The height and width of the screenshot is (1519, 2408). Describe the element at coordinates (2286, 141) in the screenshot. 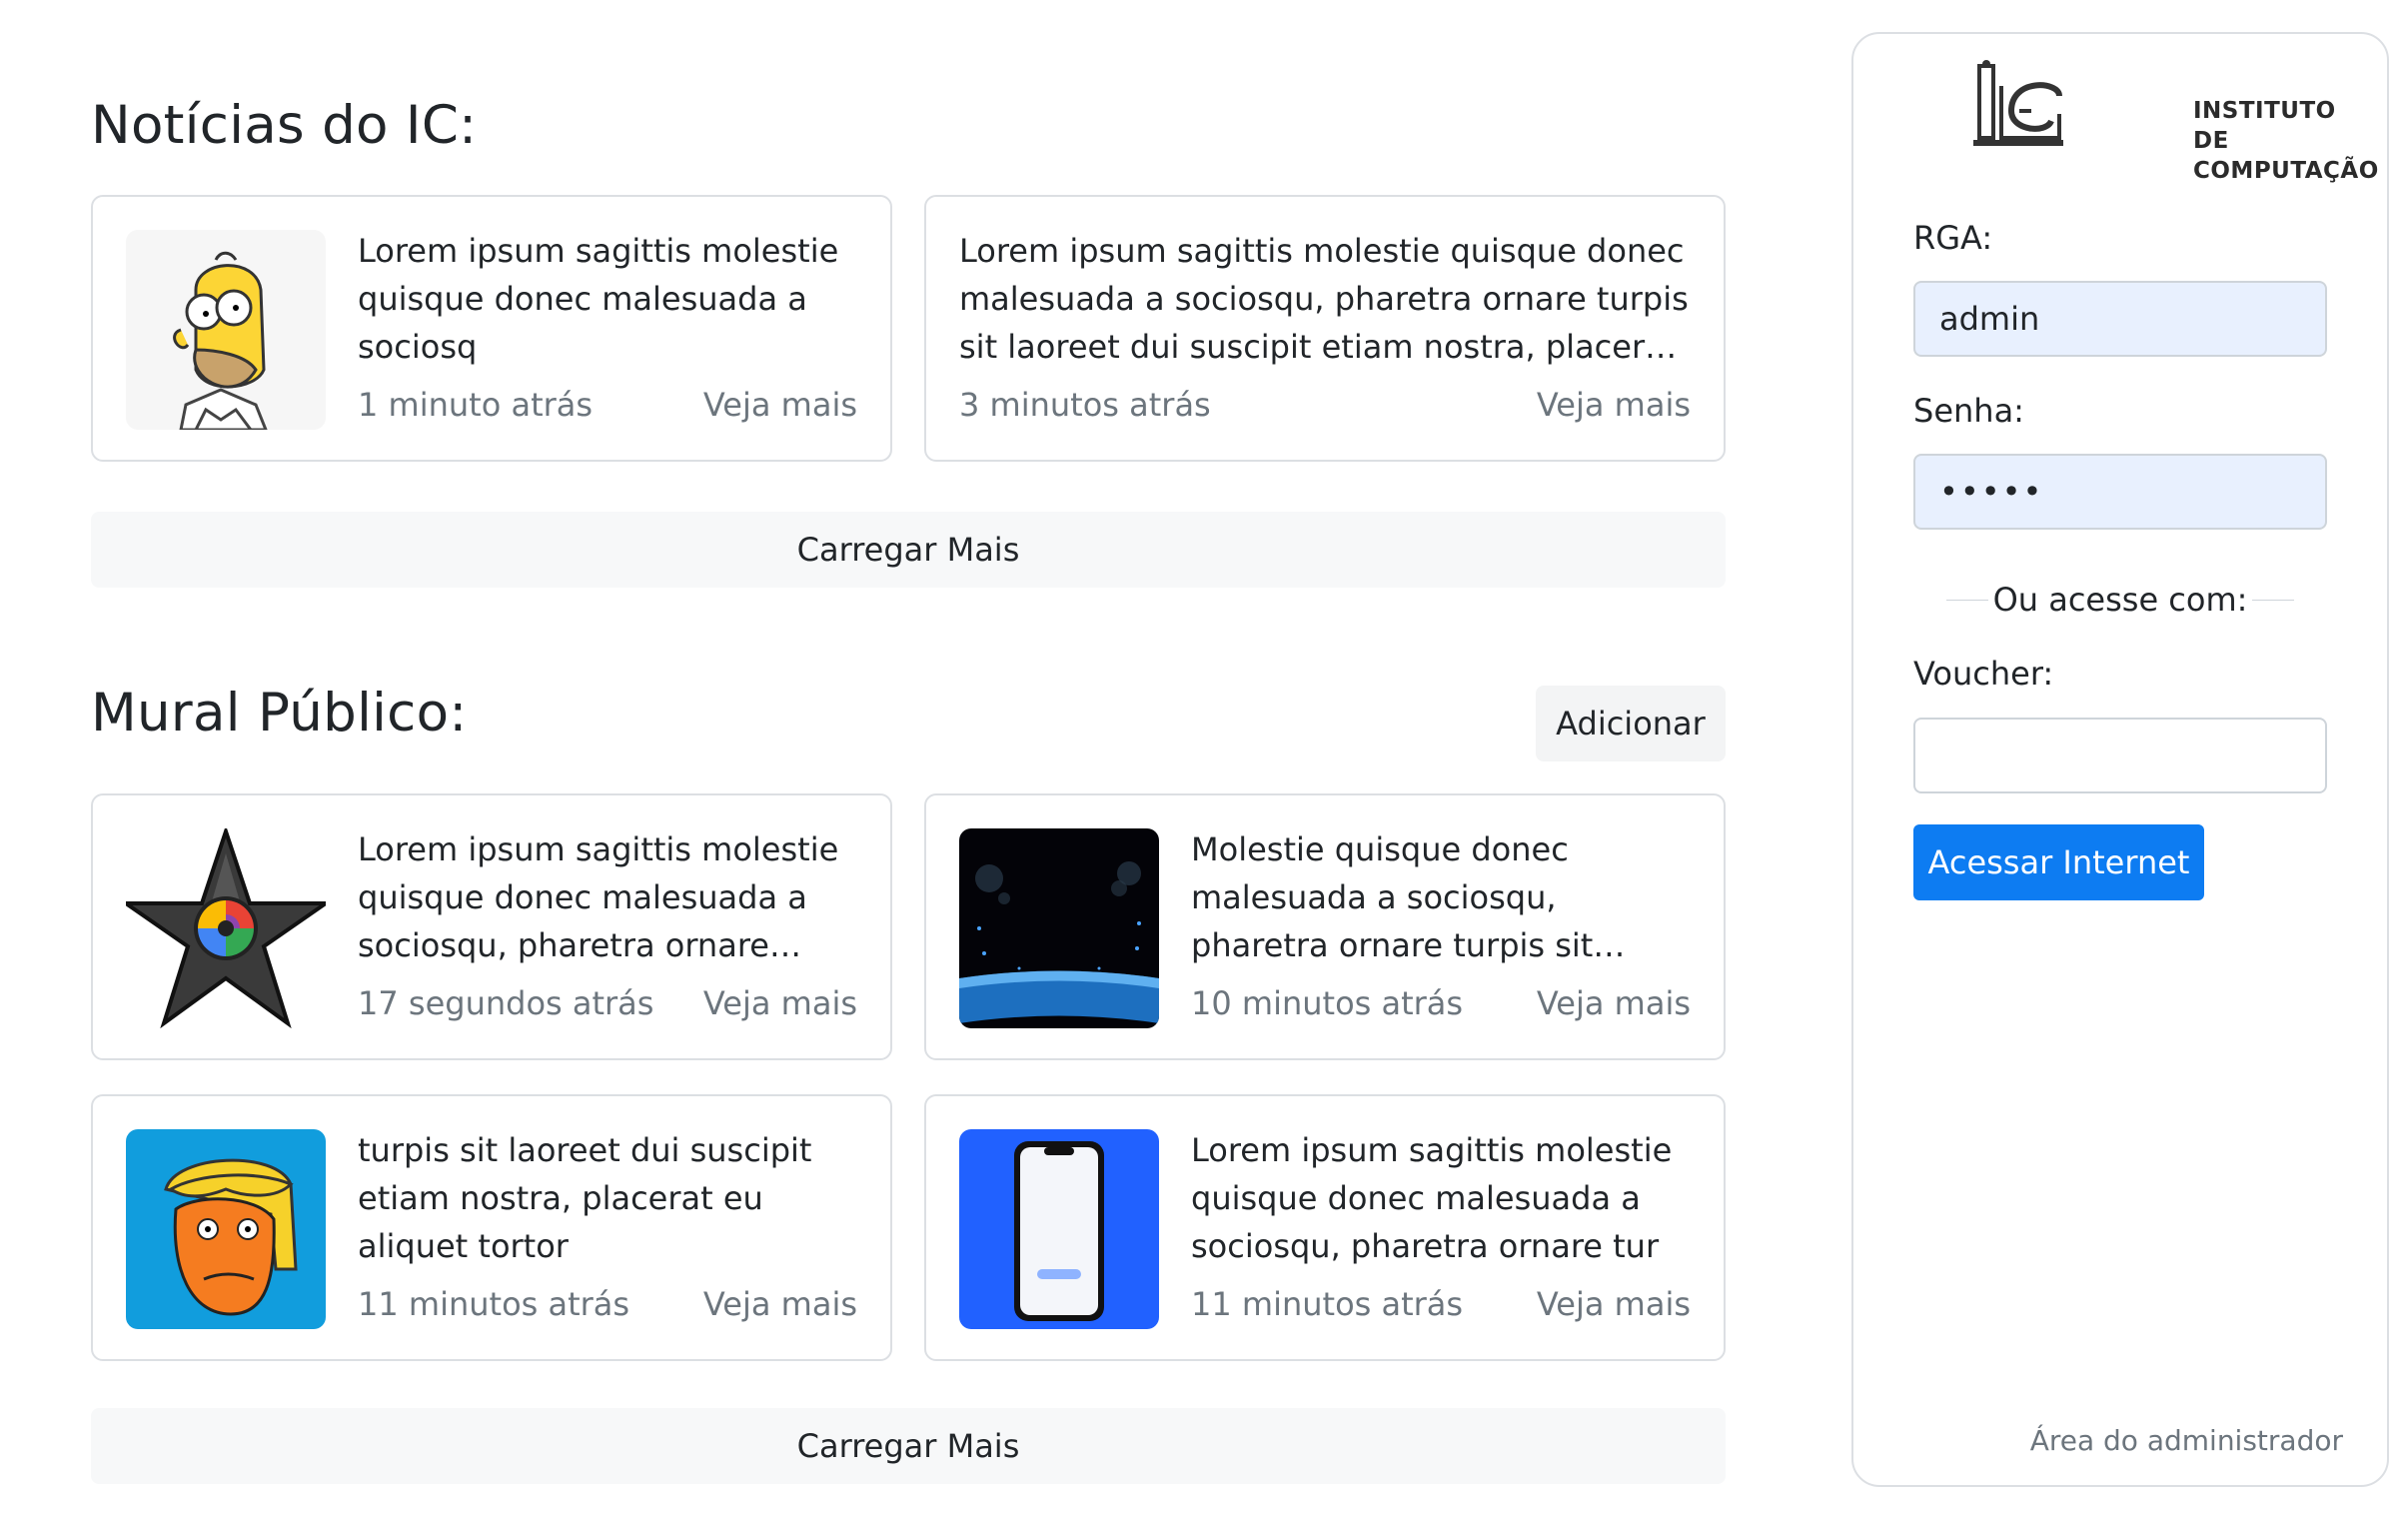

I see `logo-text: INSTITUTO DE COMPUTAÇÃO` at that location.